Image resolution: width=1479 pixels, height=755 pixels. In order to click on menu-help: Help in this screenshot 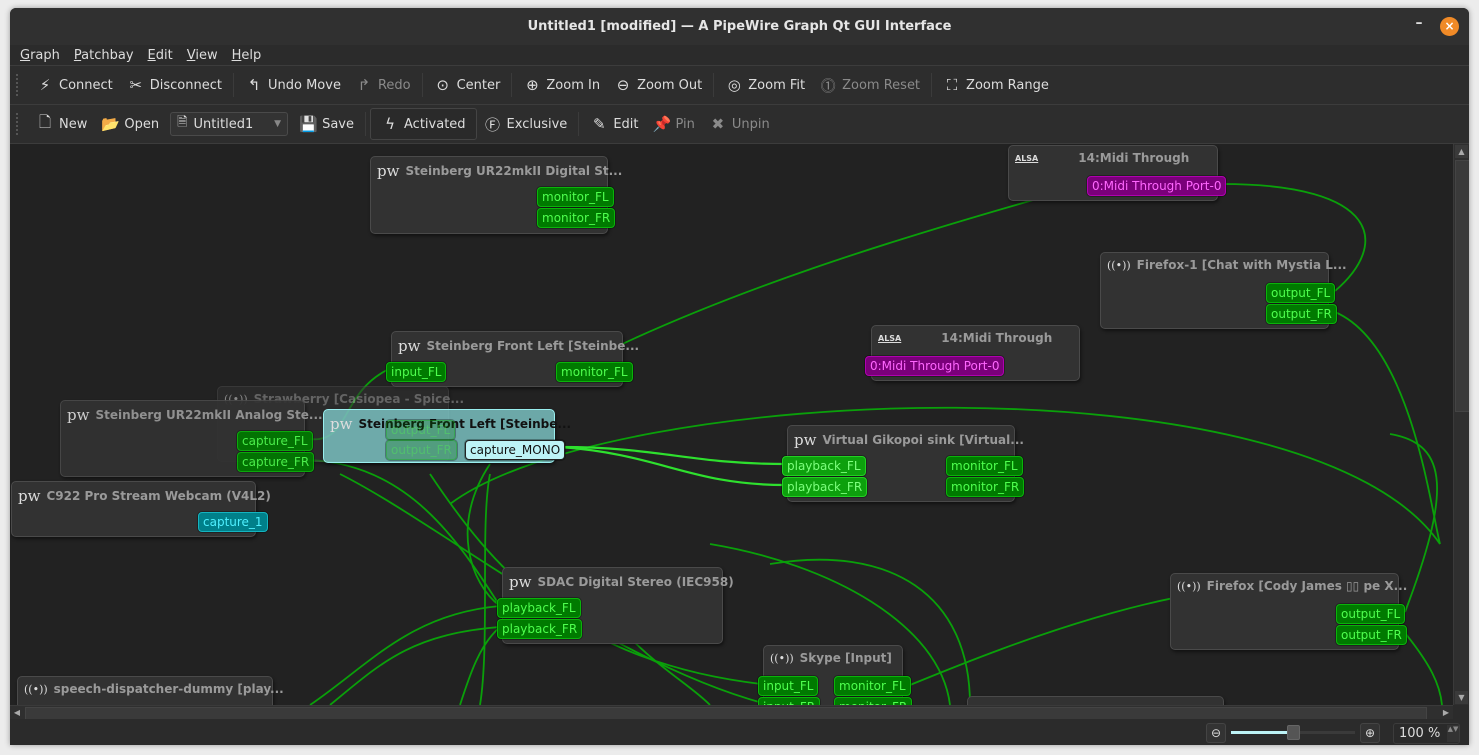, I will do `click(247, 55)`.